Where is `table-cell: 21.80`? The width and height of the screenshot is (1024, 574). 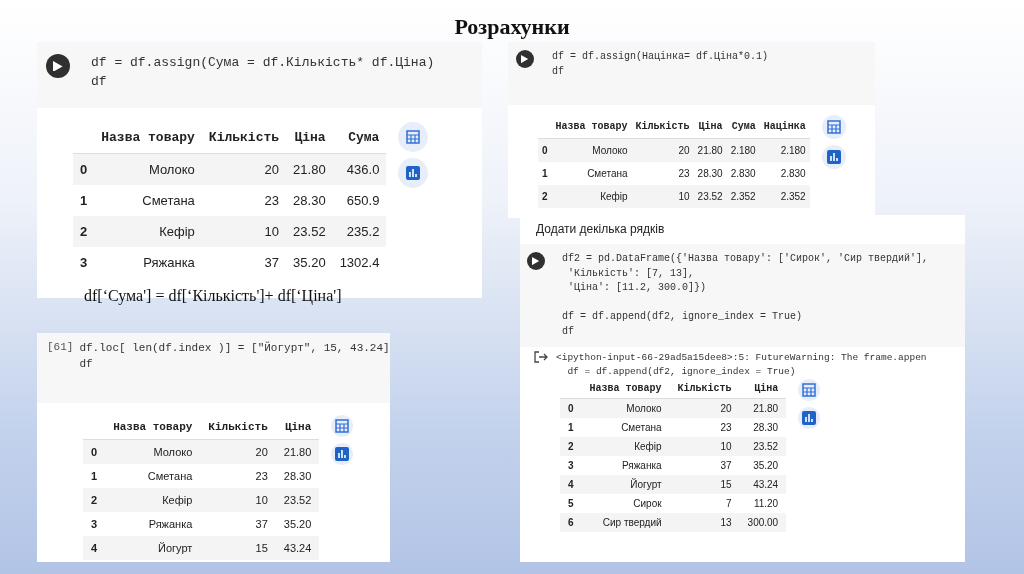
table-cell: 21.80 is located at coordinates (763, 408).